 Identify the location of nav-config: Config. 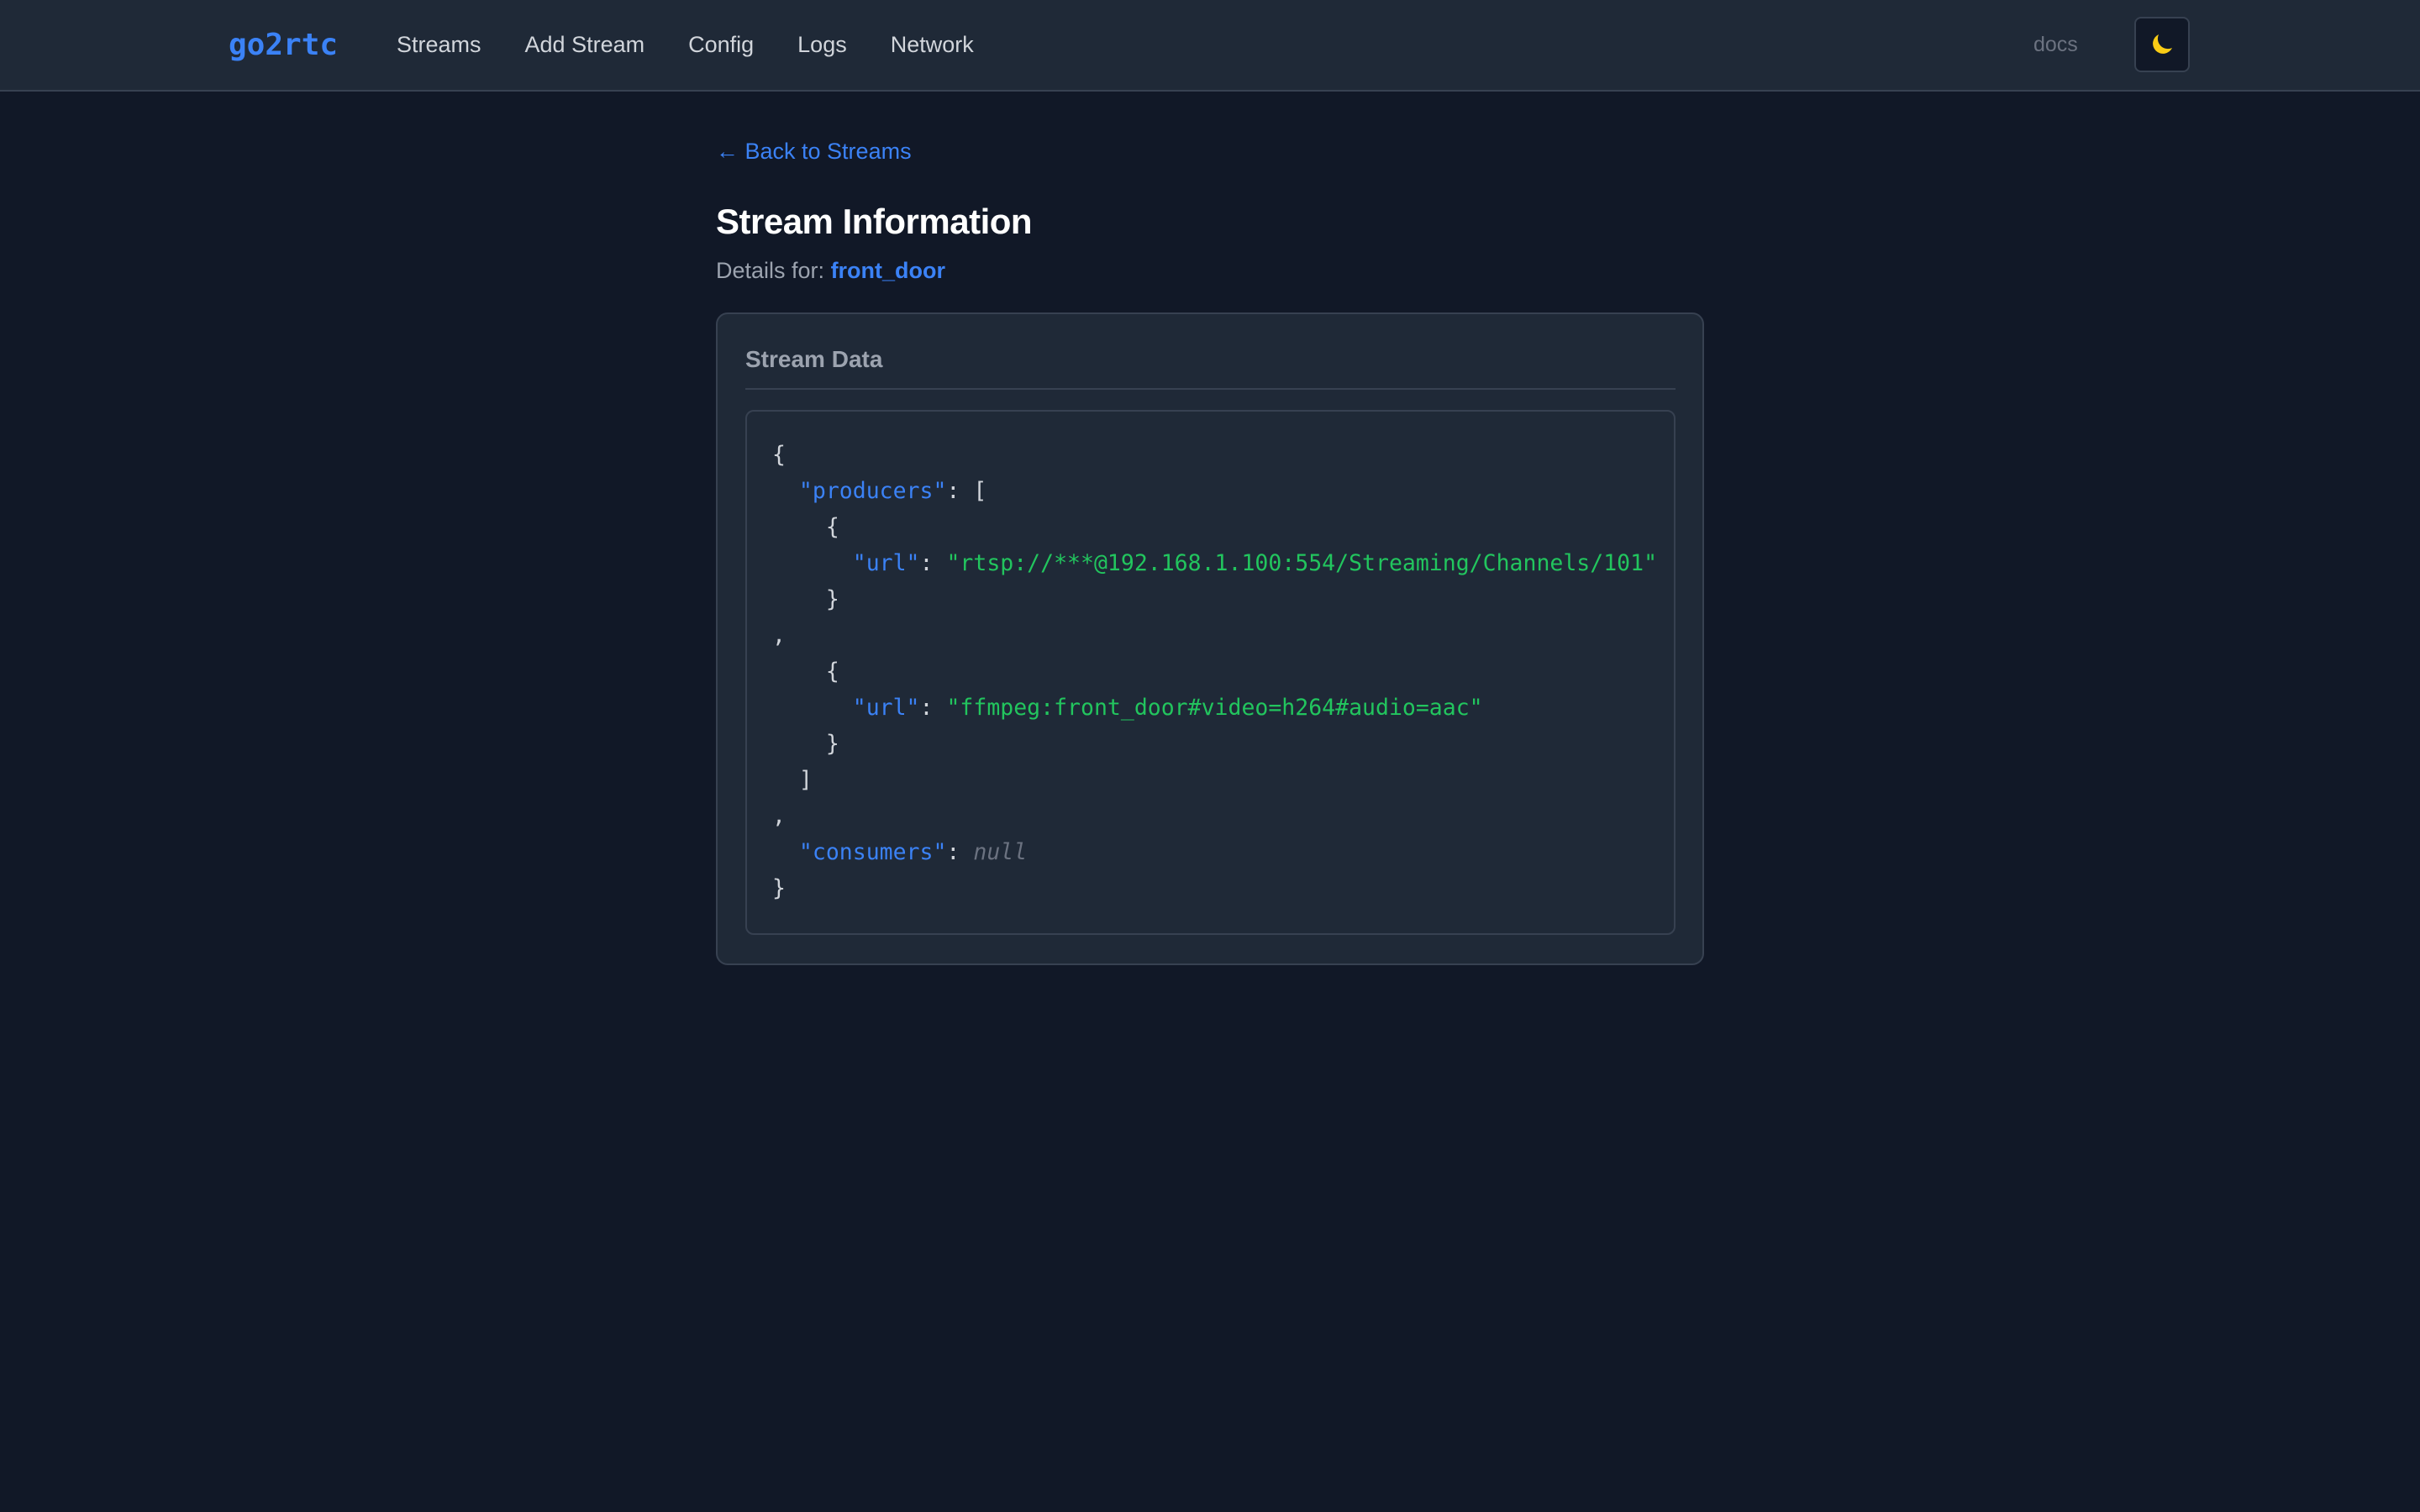
(721, 44).